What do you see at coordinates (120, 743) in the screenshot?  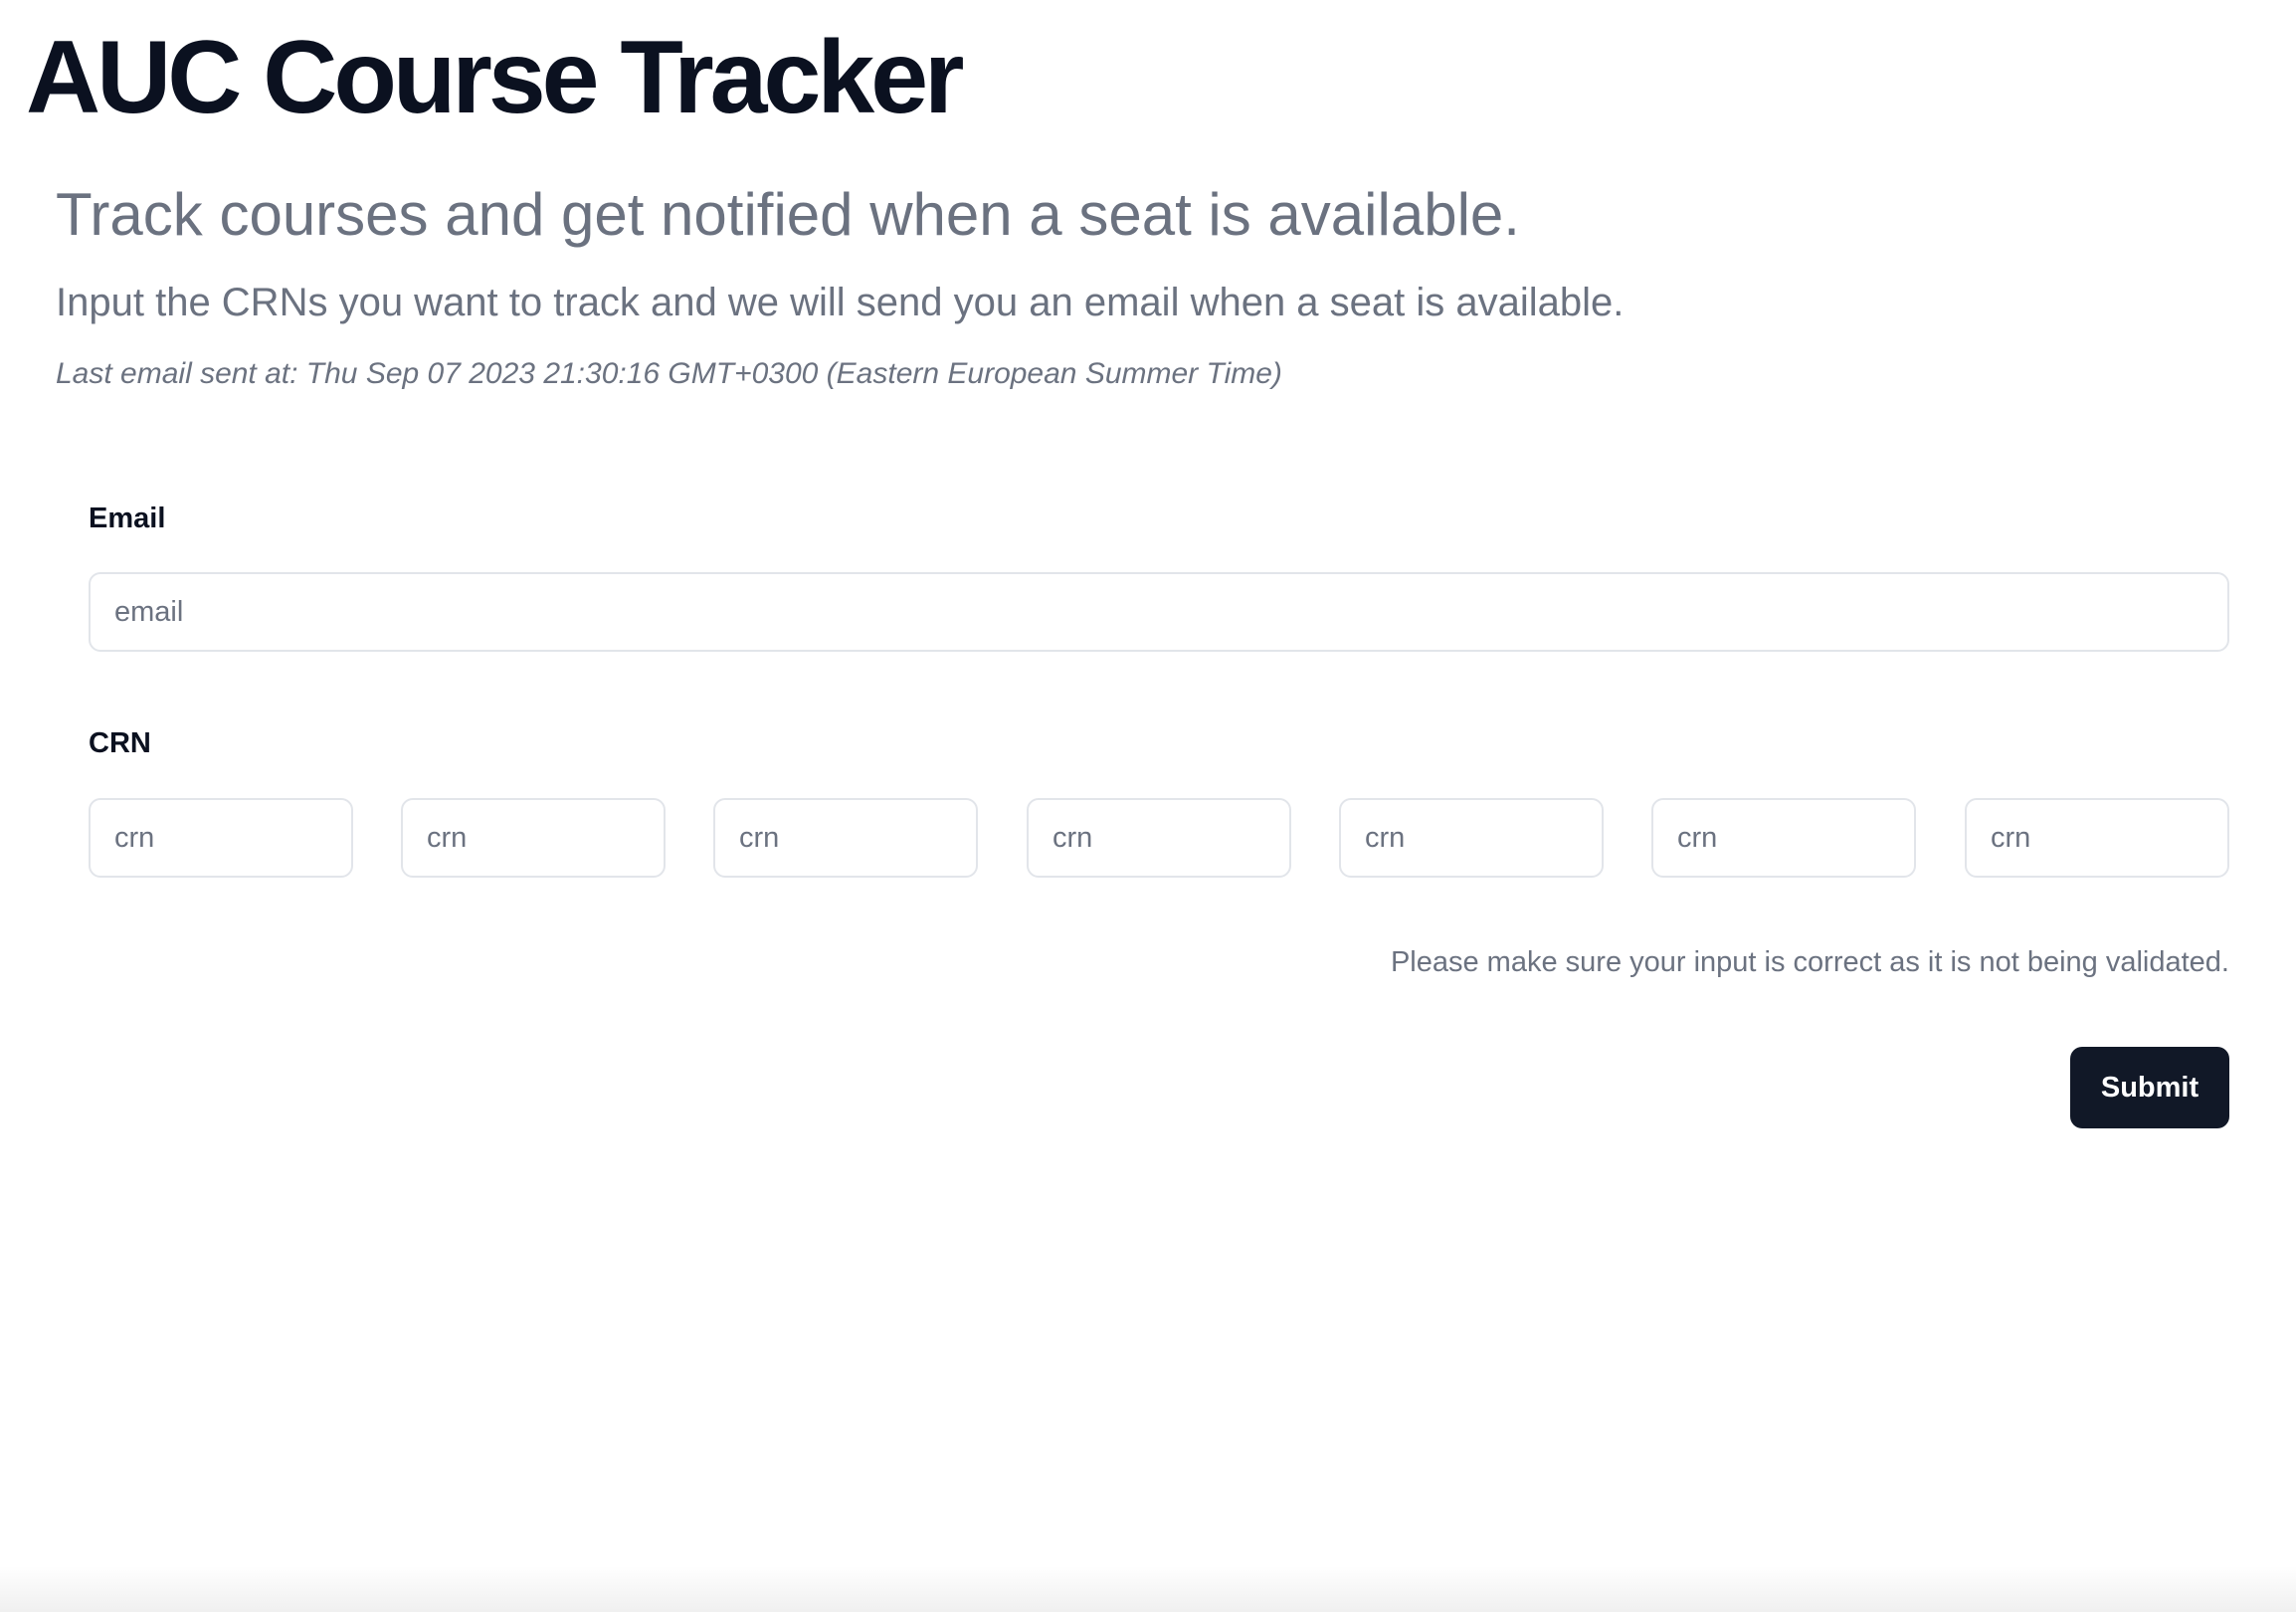 I see `crn-label: CRN` at bounding box center [120, 743].